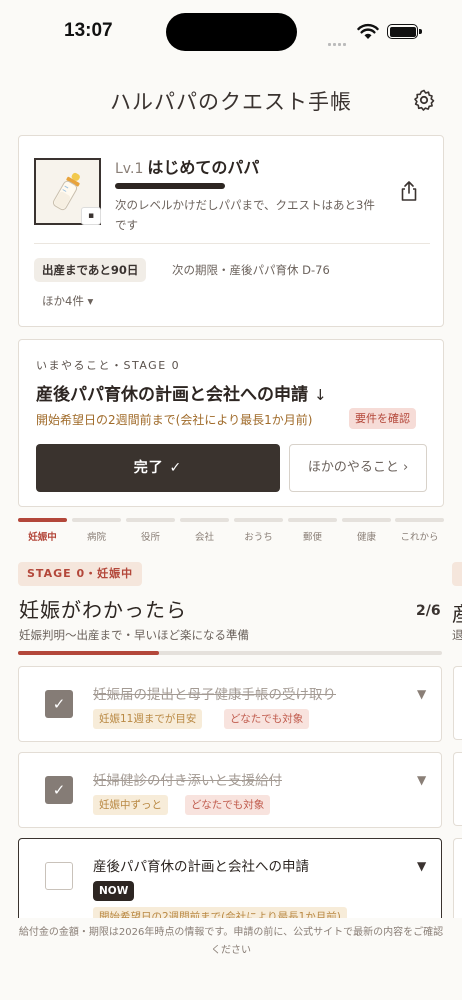  I want to click on tab-home: おうち, so click(258, 533).